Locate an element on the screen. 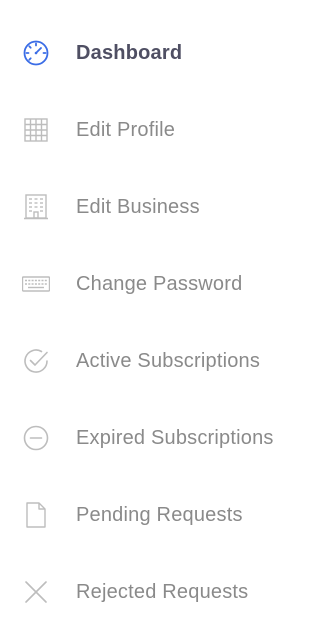  sidebar-item-label: Change Password is located at coordinates (159, 283).